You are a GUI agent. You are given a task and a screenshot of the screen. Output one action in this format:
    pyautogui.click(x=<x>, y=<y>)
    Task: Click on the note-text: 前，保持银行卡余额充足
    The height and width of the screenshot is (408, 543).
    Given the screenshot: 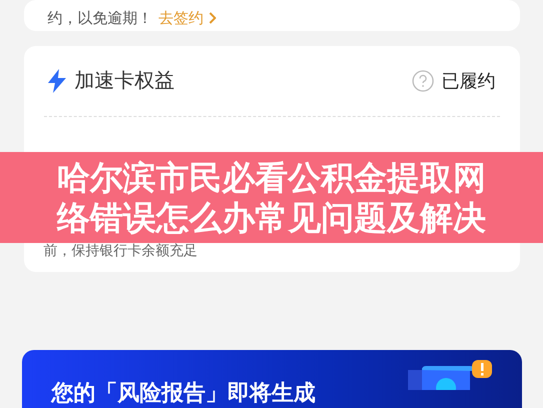 What is the action you would take?
    pyautogui.click(x=121, y=251)
    